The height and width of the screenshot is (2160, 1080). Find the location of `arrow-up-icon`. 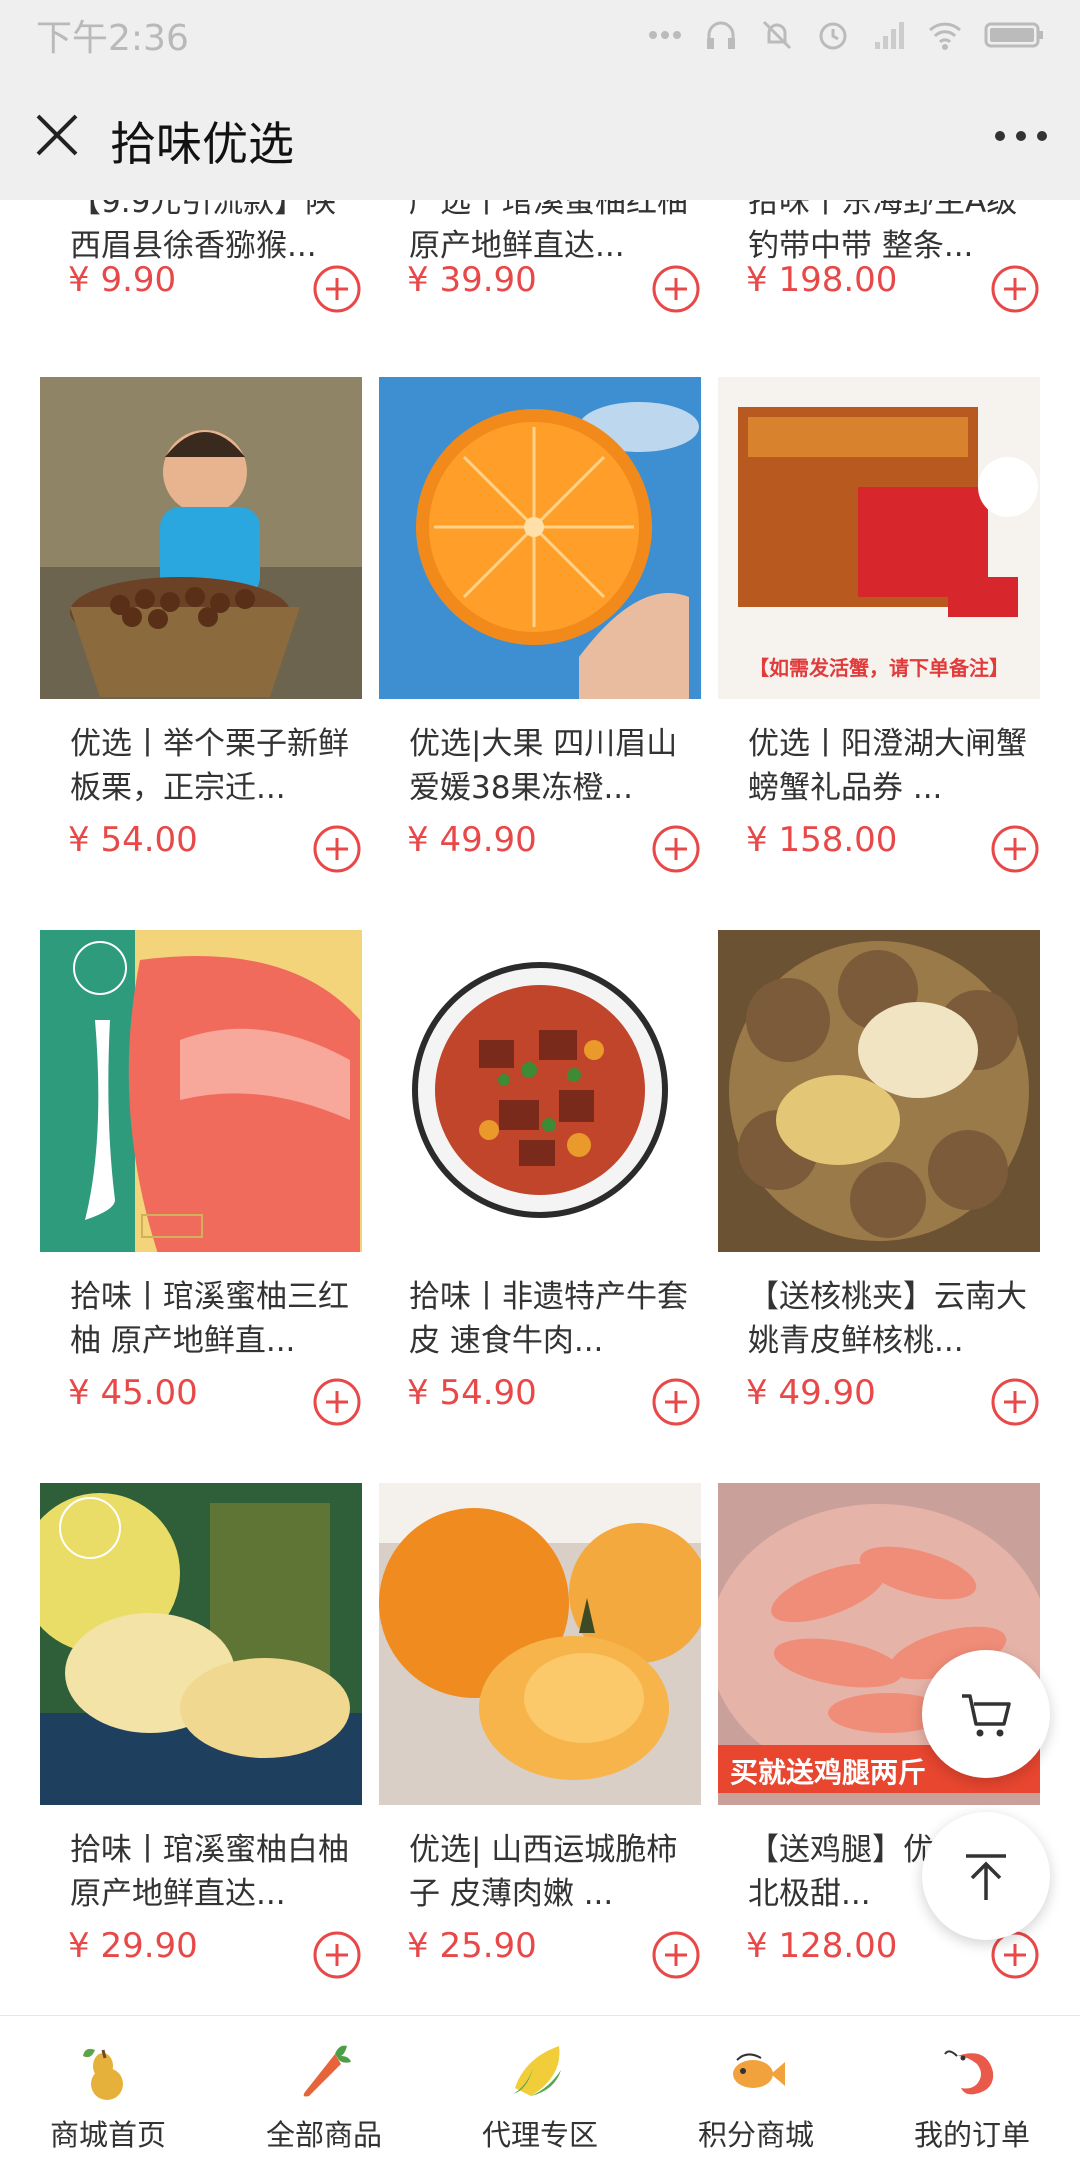

arrow-up-icon is located at coordinates (986, 1877).